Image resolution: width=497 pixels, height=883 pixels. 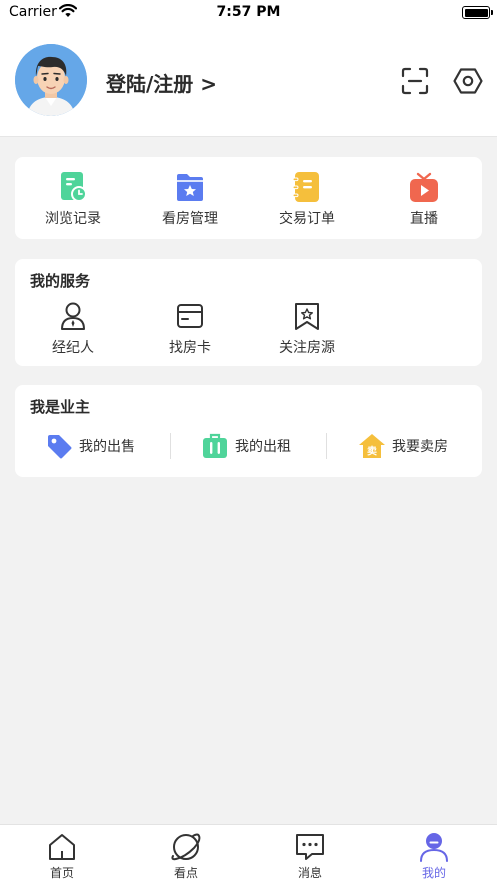 I want to click on service-item-label: 经纪人, so click(x=73, y=348).